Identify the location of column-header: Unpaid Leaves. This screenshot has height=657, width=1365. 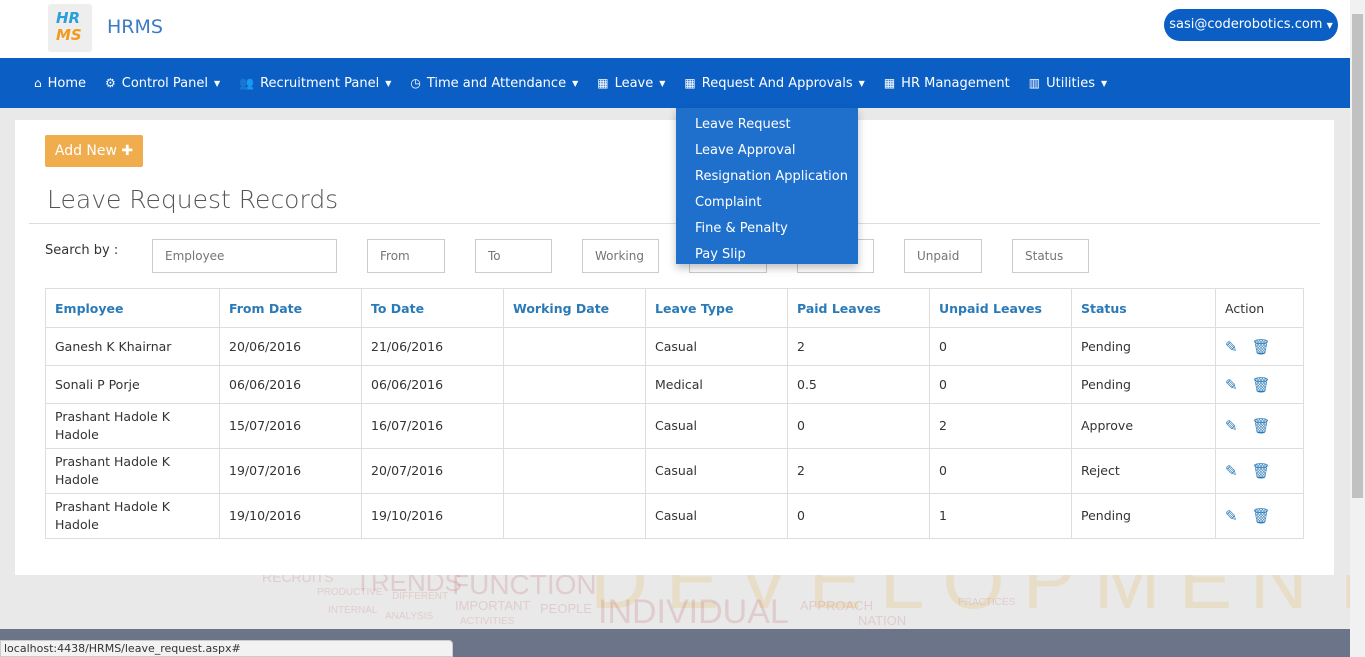
(1000, 308).